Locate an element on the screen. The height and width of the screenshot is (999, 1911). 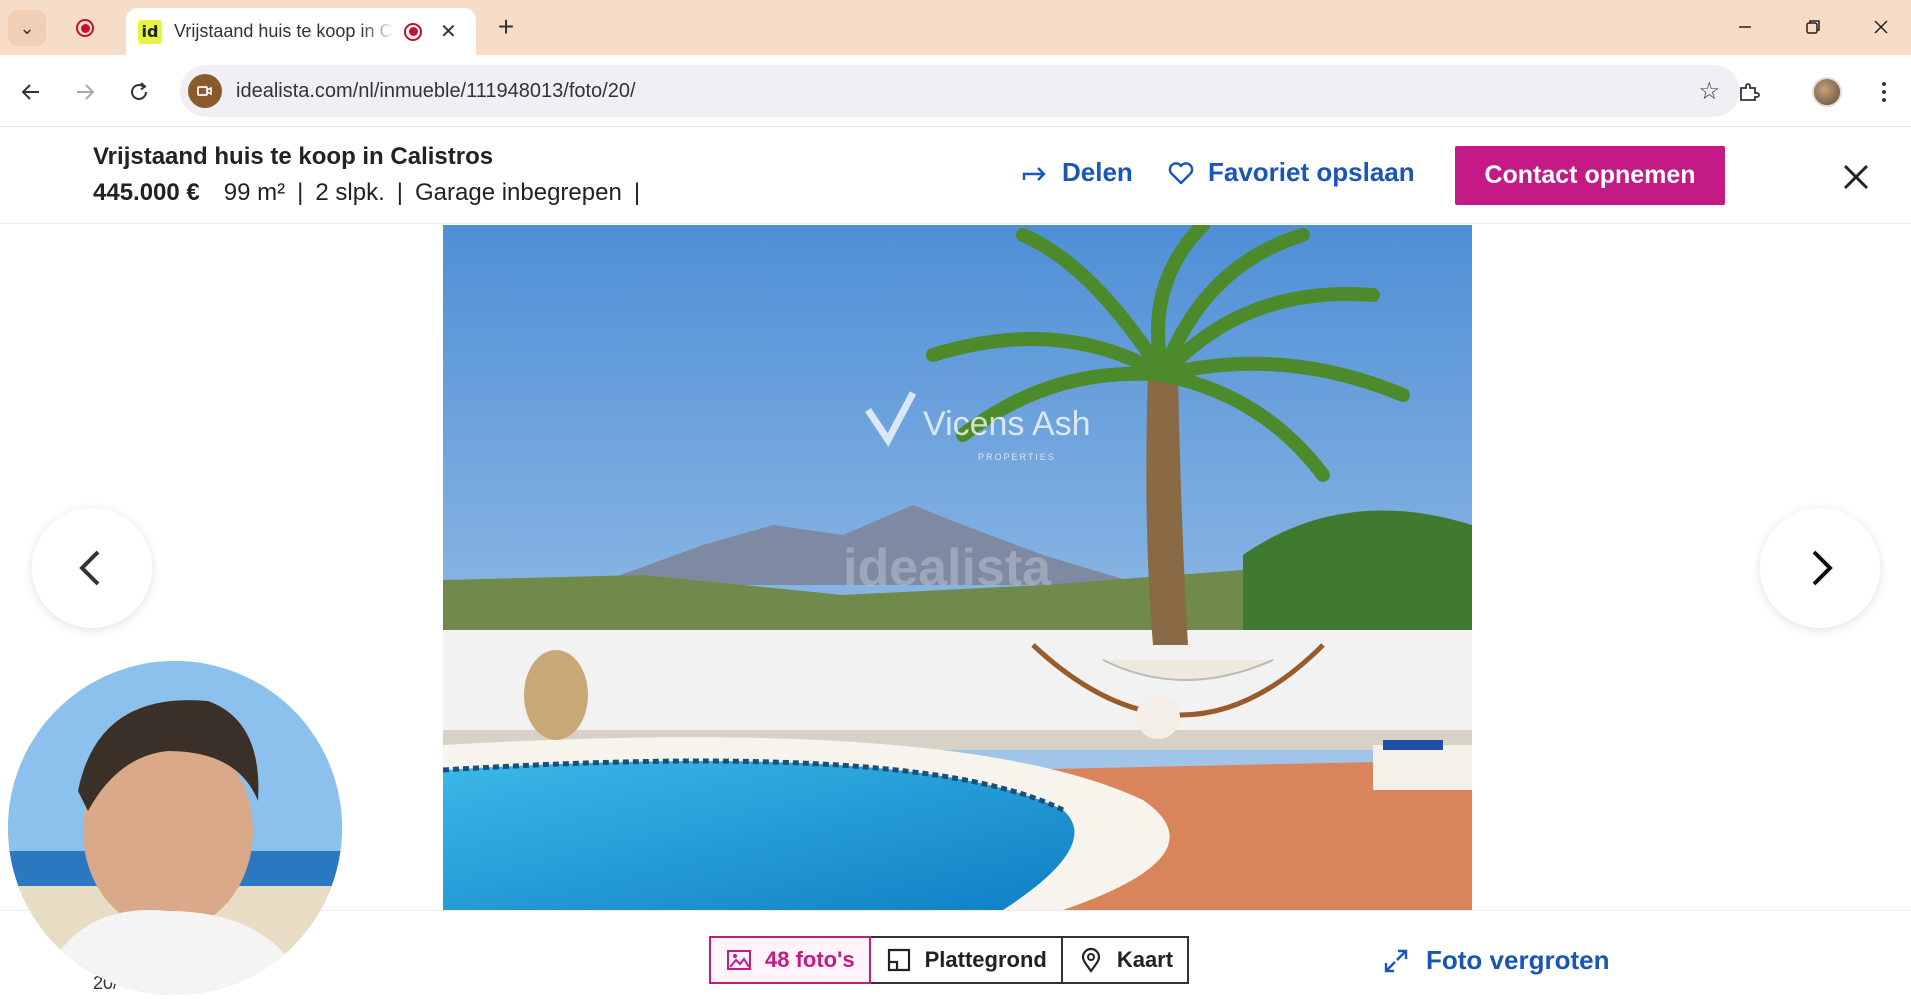
enlarge-photo-button: Foto vergroten is located at coordinates (1495, 960).